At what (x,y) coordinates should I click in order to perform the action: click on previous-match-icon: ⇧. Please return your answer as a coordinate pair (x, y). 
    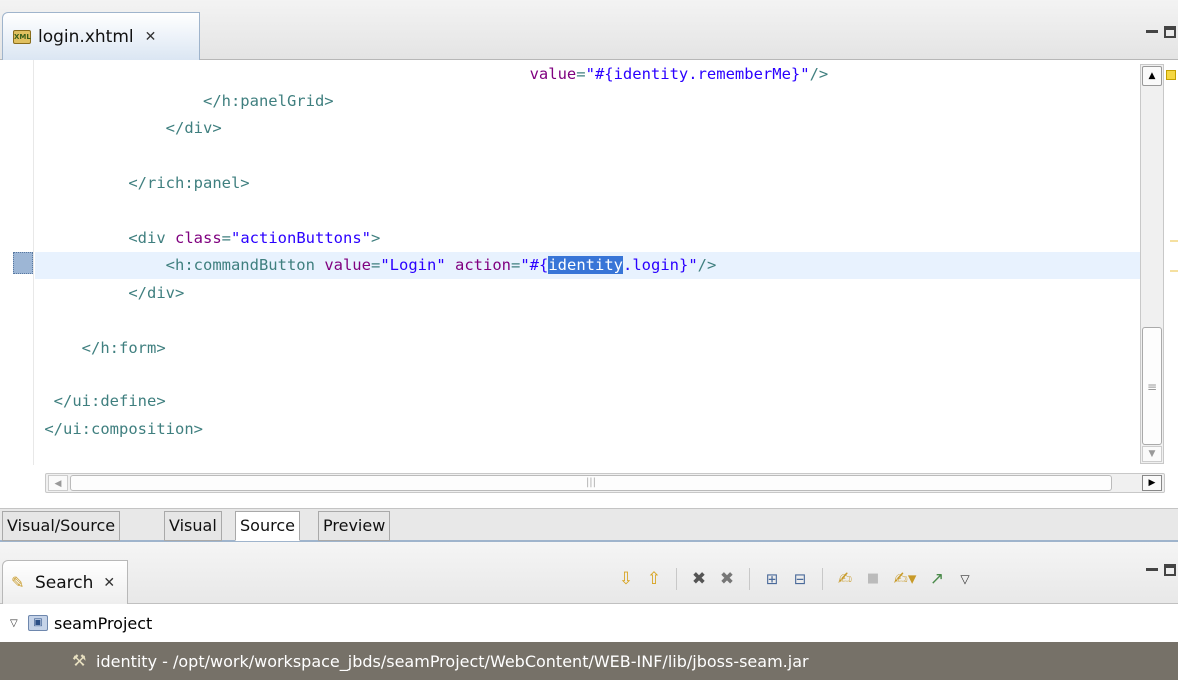
    Looking at the image, I should click on (654, 579).